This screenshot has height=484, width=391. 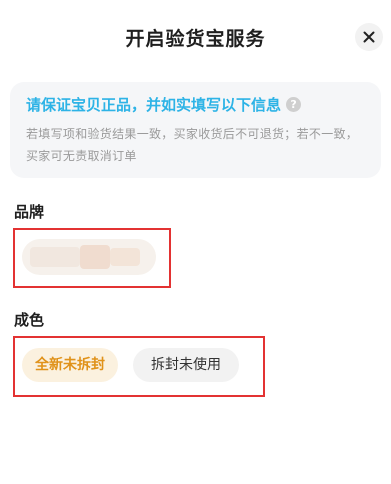 What do you see at coordinates (154, 105) in the screenshot?
I see `notice-title: 请保证宝贝正品，并如实填写以下信息` at bounding box center [154, 105].